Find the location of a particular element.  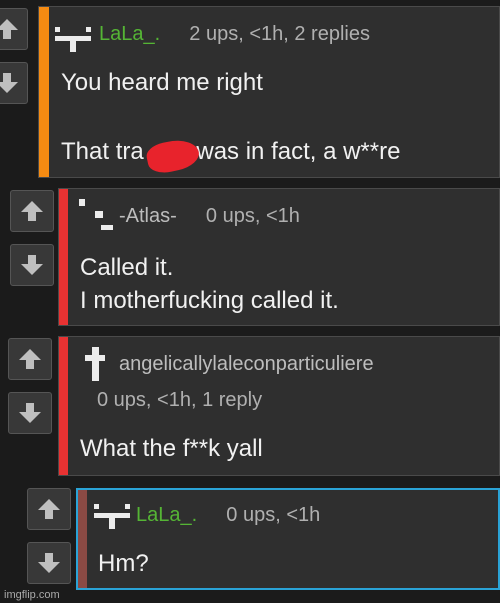

watermark: imgflip.com is located at coordinates (32, 595).